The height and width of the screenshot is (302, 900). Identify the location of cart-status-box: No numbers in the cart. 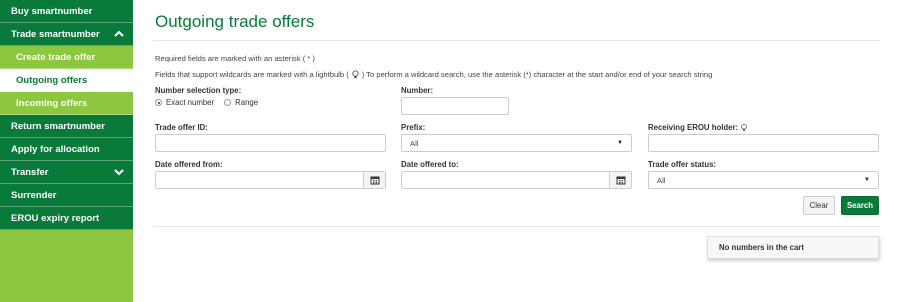
(793, 247).